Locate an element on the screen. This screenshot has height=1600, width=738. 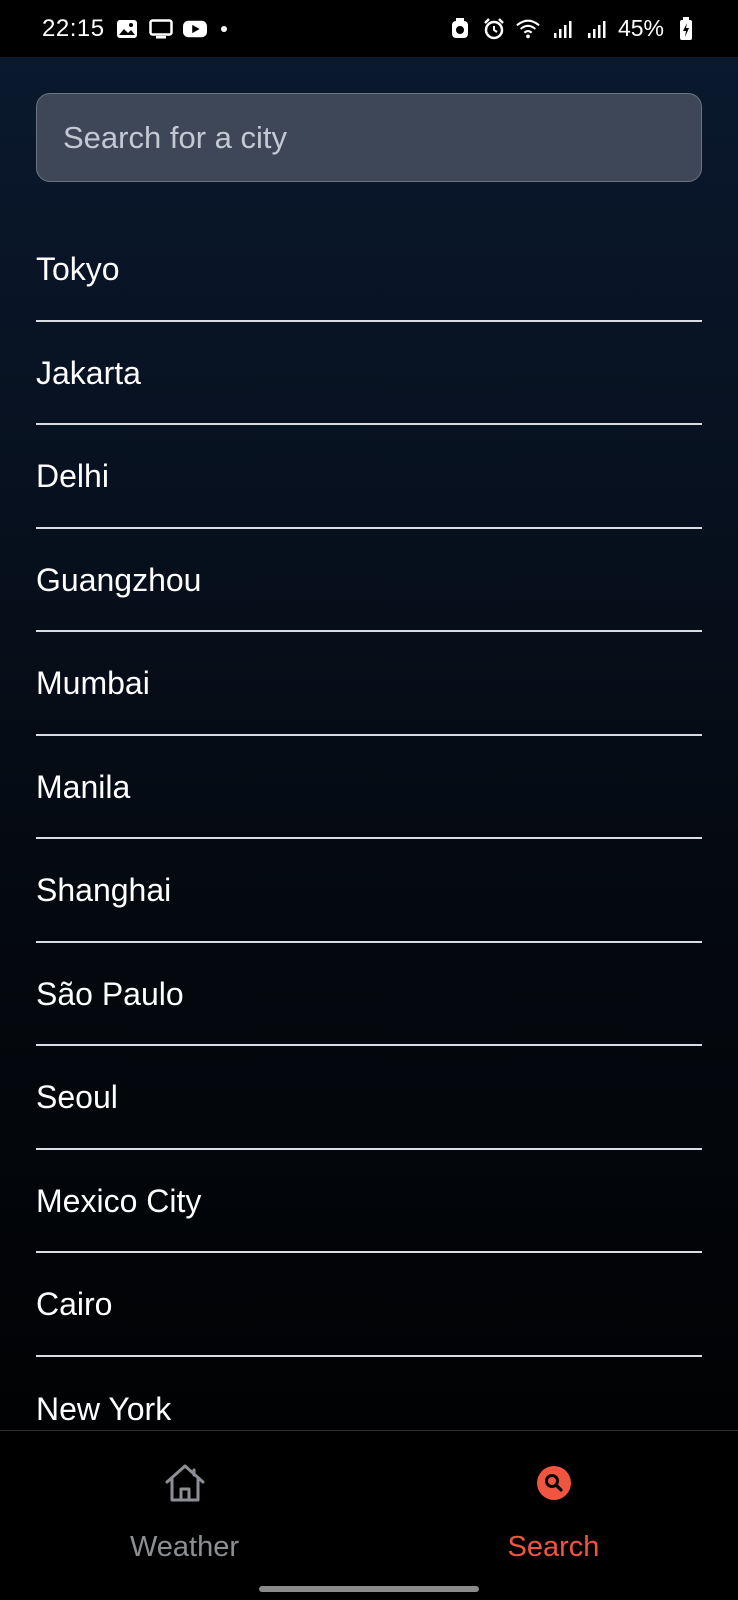
search-icon is located at coordinates (554, 1483).